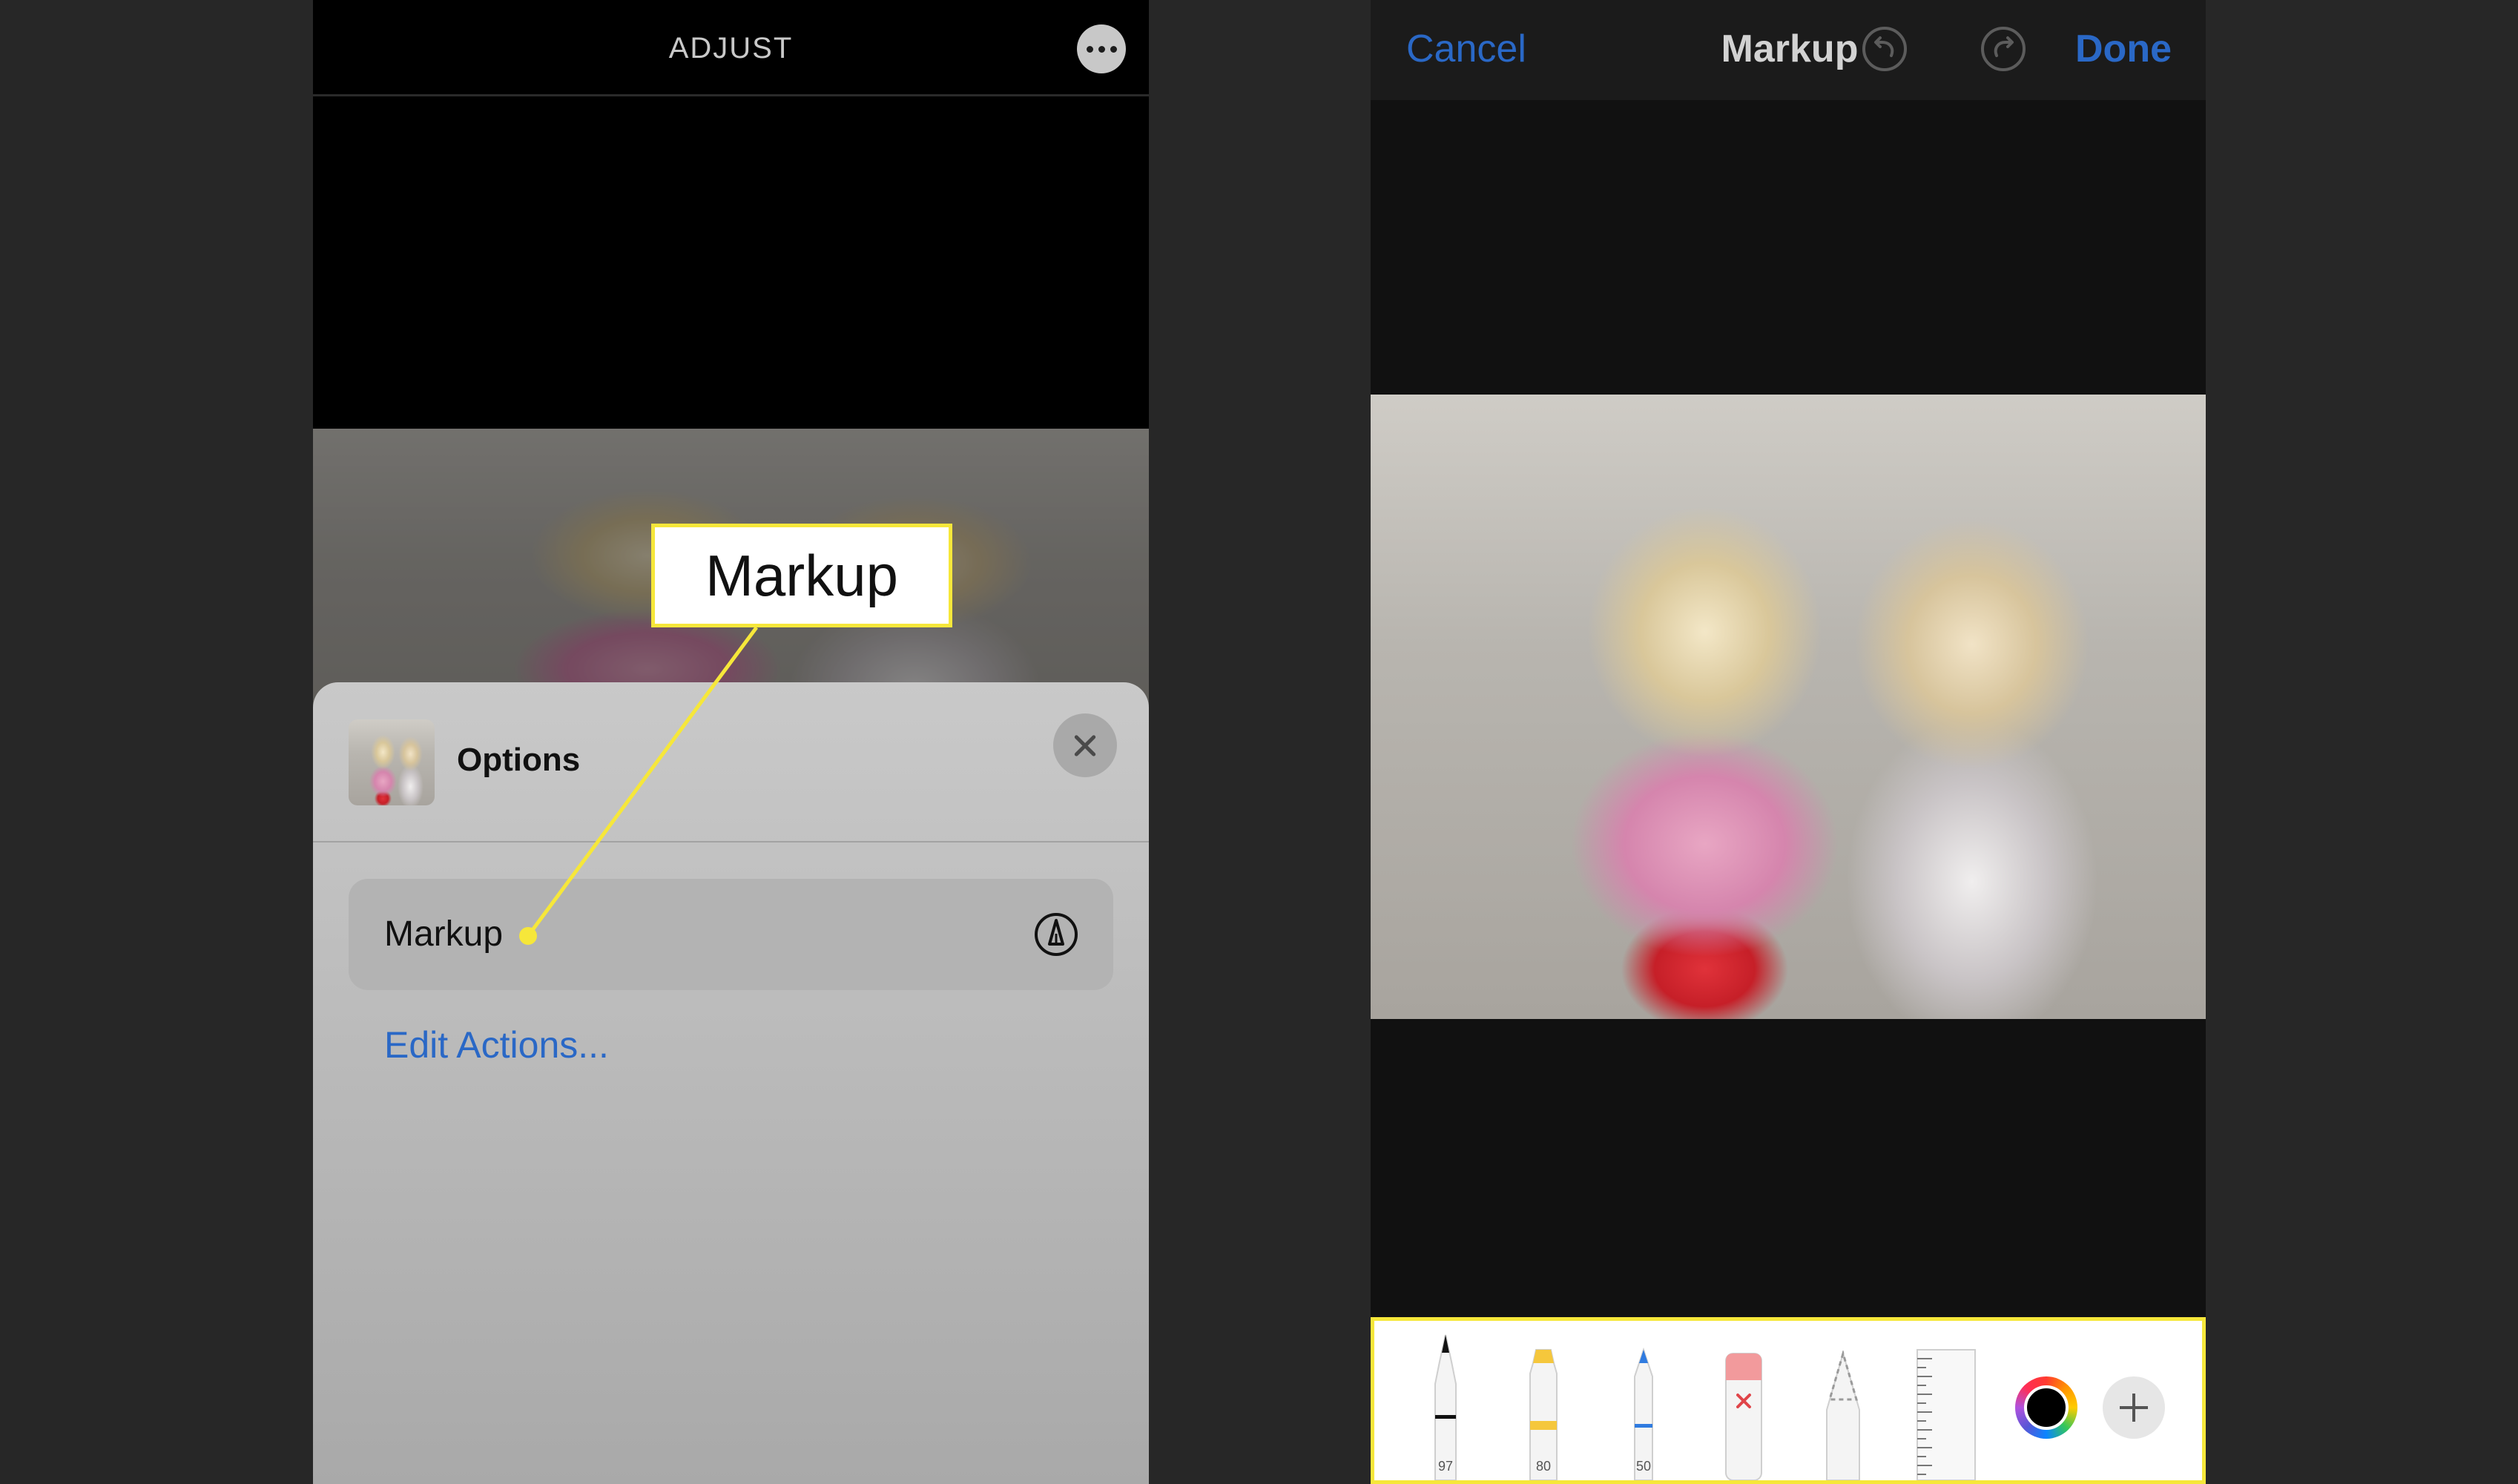  What do you see at coordinates (2003, 49) in the screenshot?
I see `redo-icon` at bounding box center [2003, 49].